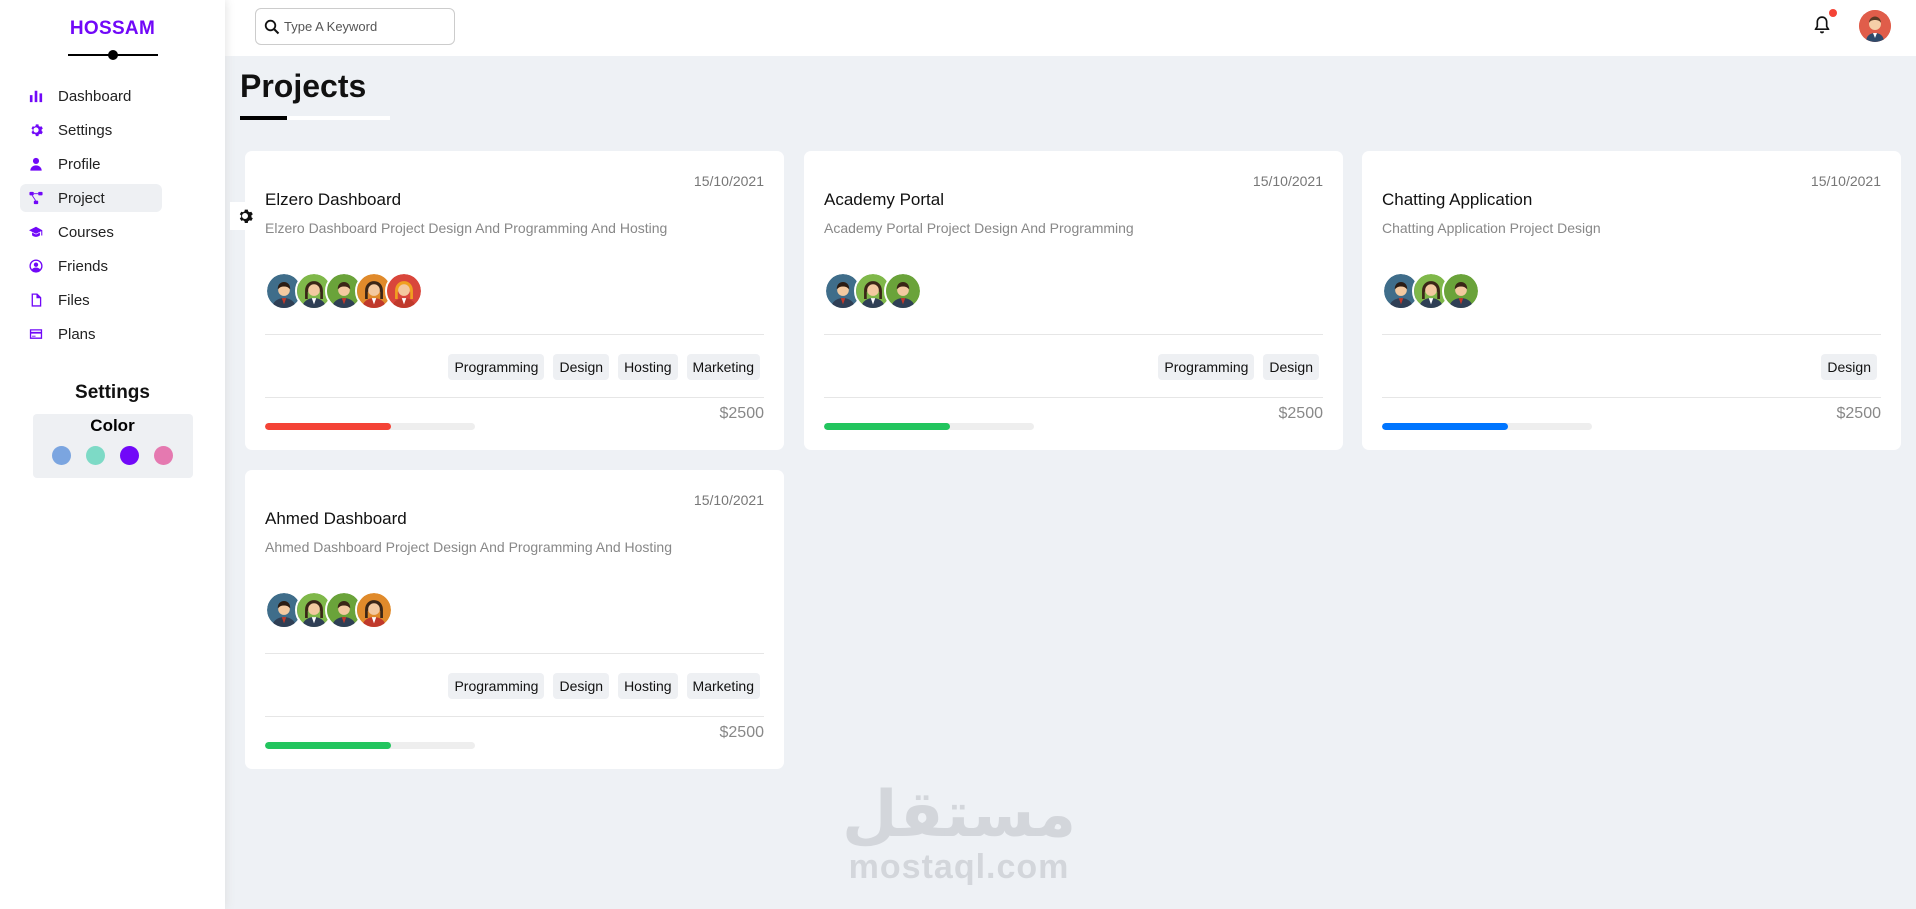 The width and height of the screenshot is (1916, 909). What do you see at coordinates (336, 518) in the screenshot?
I see `project-title: Ahmed Dashboard` at bounding box center [336, 518].